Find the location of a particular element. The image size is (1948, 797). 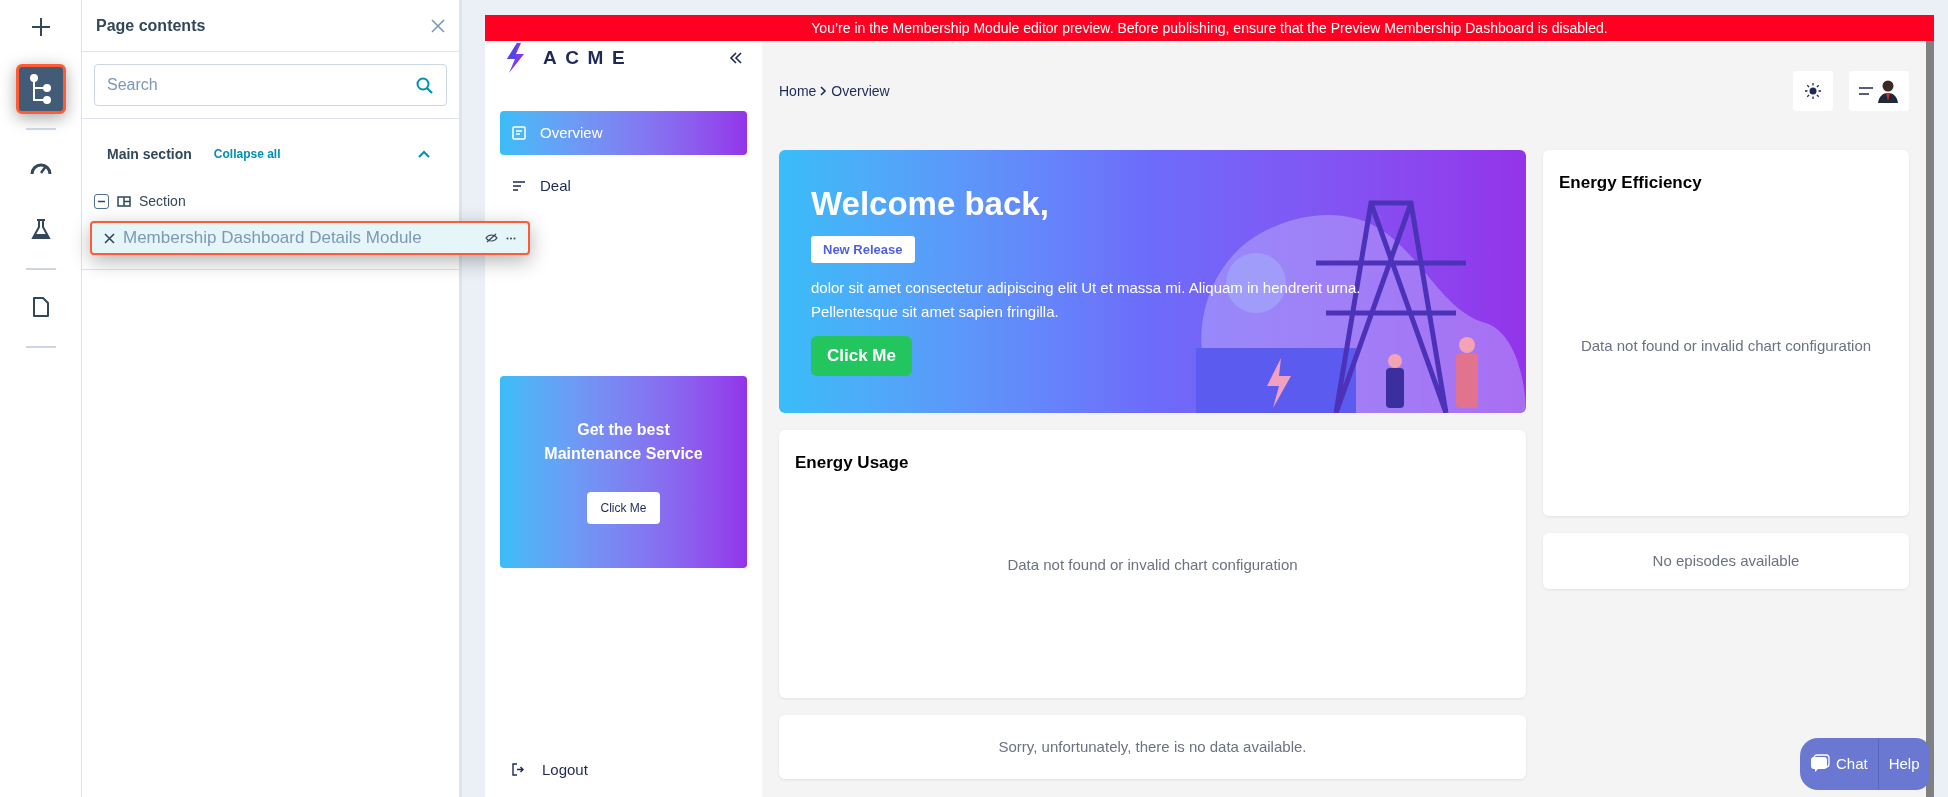

promo-button: Click Me is located at coordinates (623, 508).